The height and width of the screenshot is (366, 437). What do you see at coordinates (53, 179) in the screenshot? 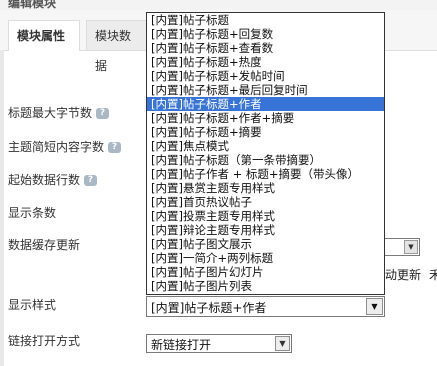
I see `start-row-label: 起始数据行数?` at bounding box center [53, 179].